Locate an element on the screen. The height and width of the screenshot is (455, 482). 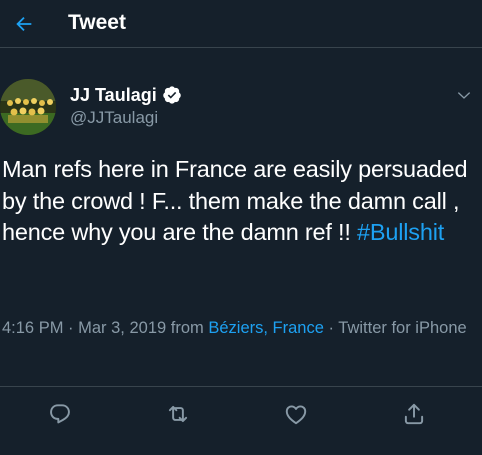
share-icon is located at coordinates (414, 414).